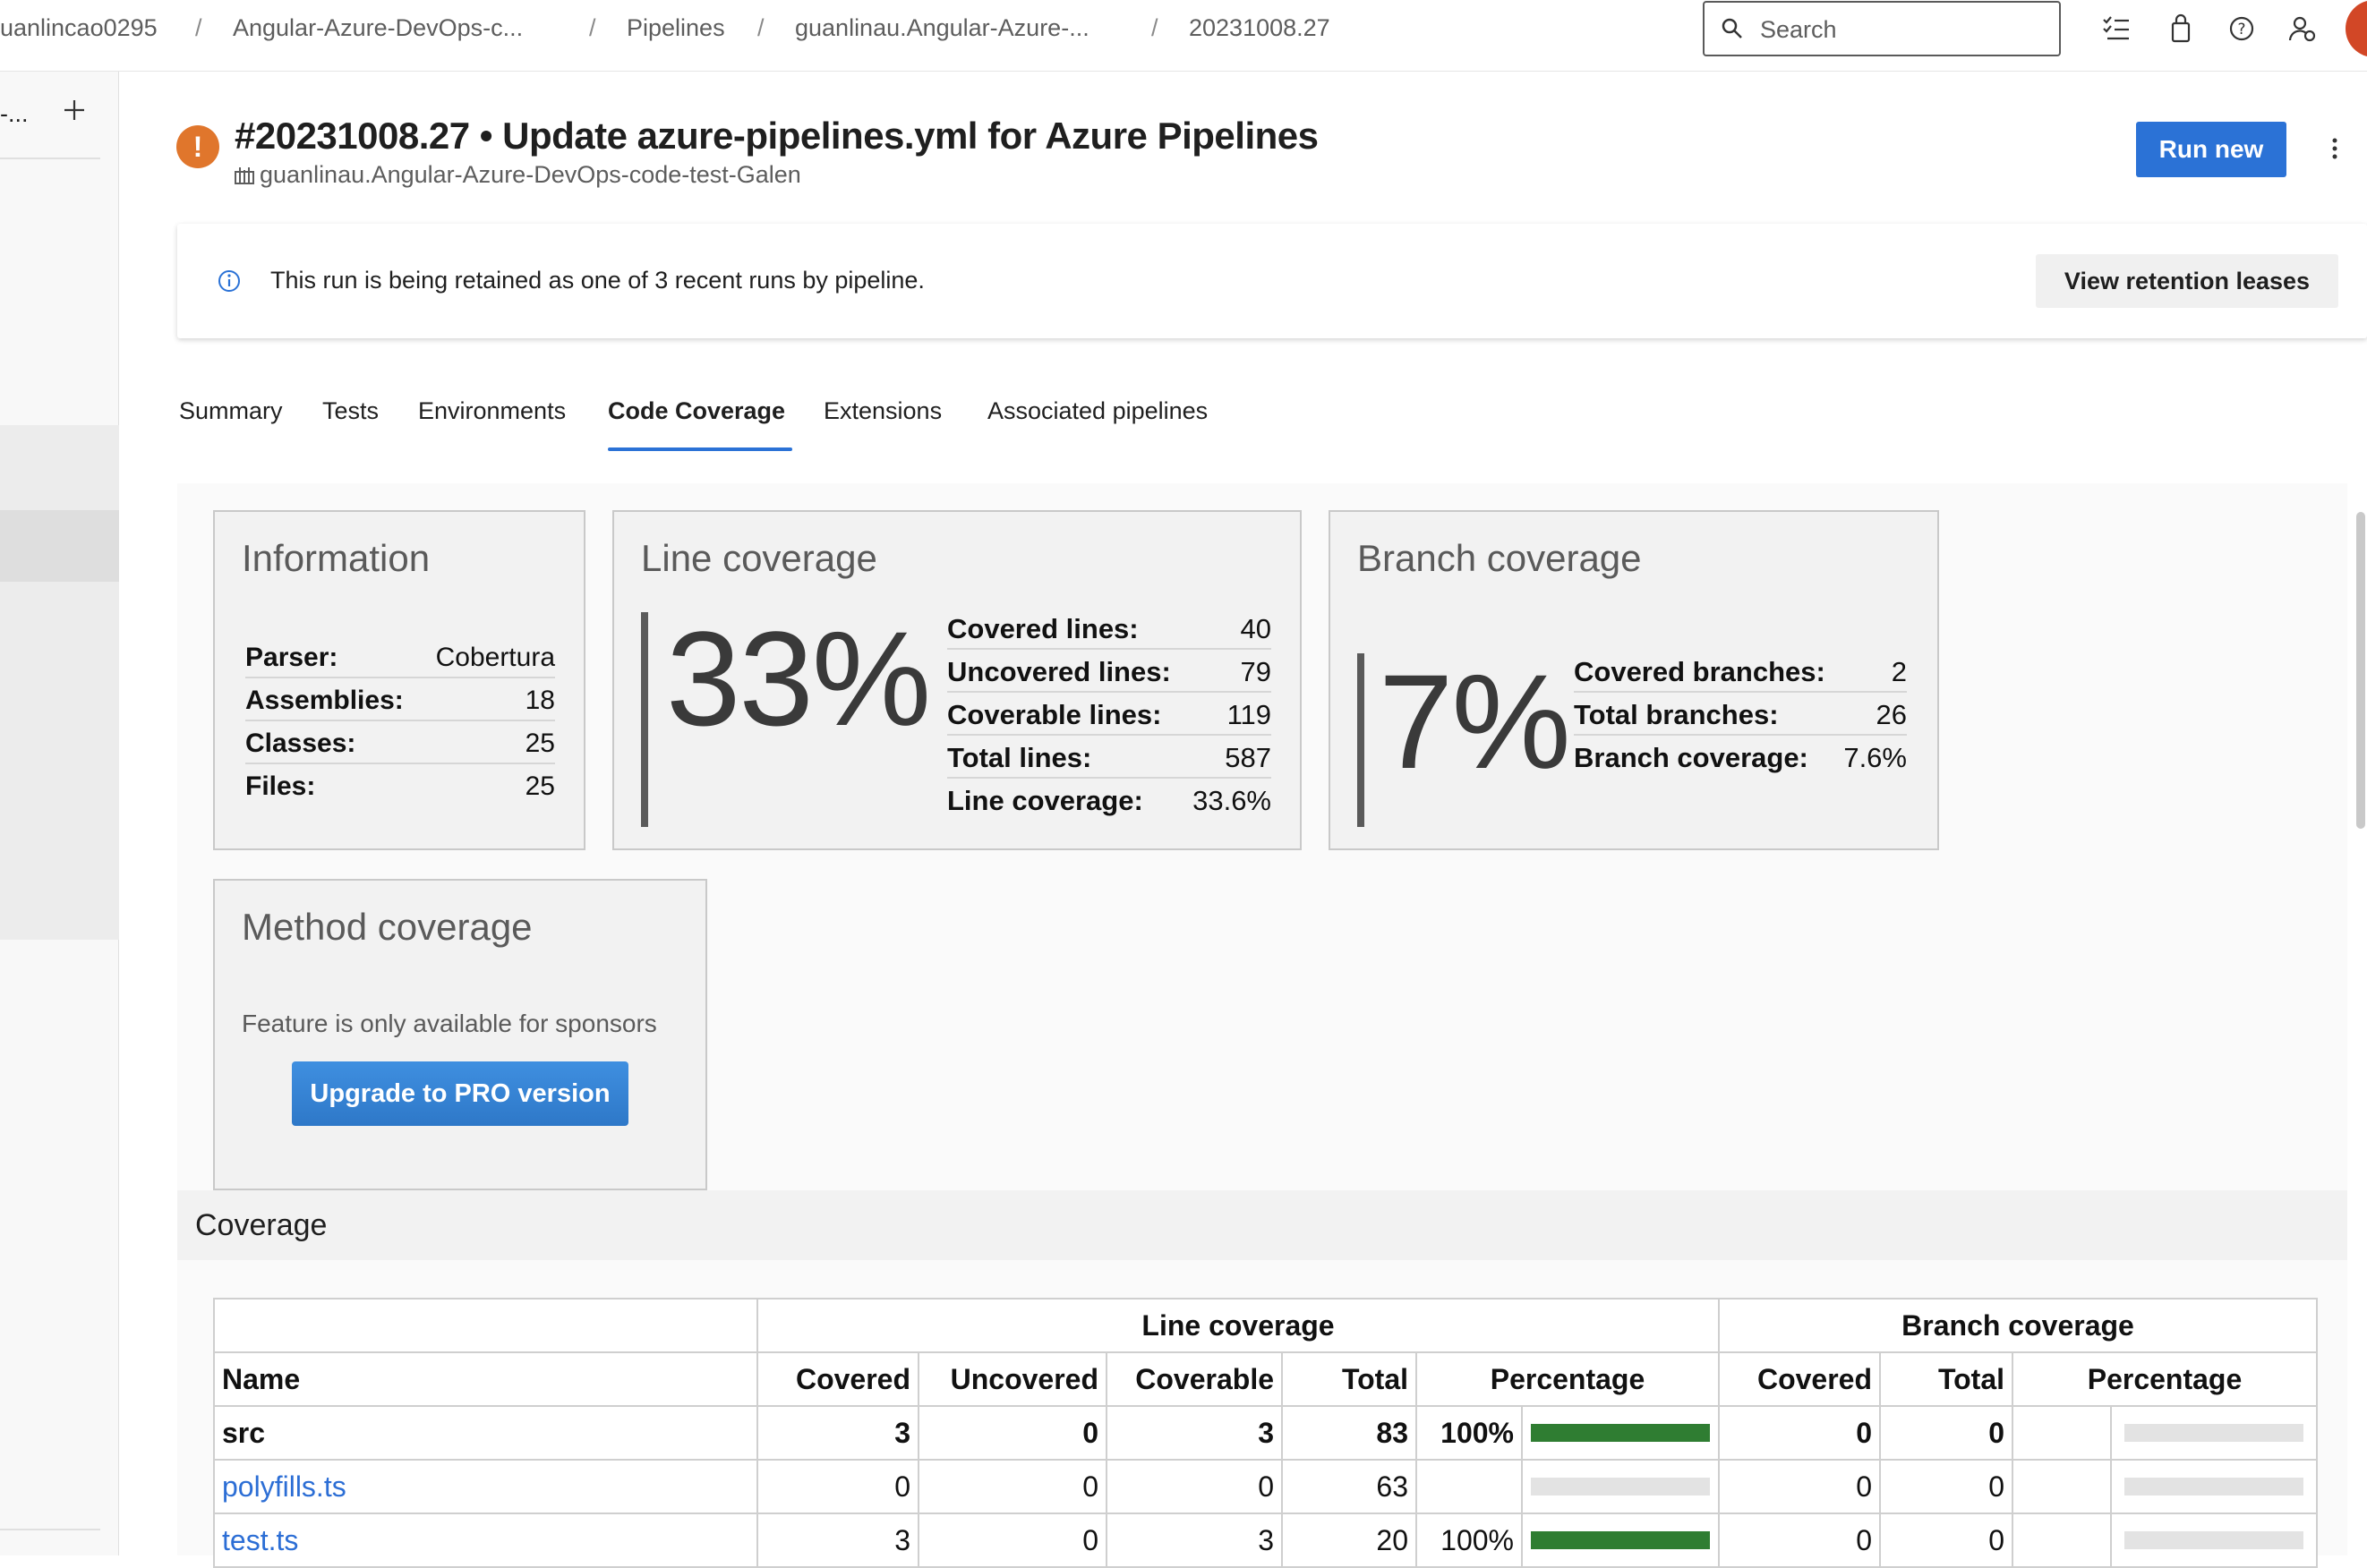  I want to click on run-new-button: Run new, so click(2211, 149).